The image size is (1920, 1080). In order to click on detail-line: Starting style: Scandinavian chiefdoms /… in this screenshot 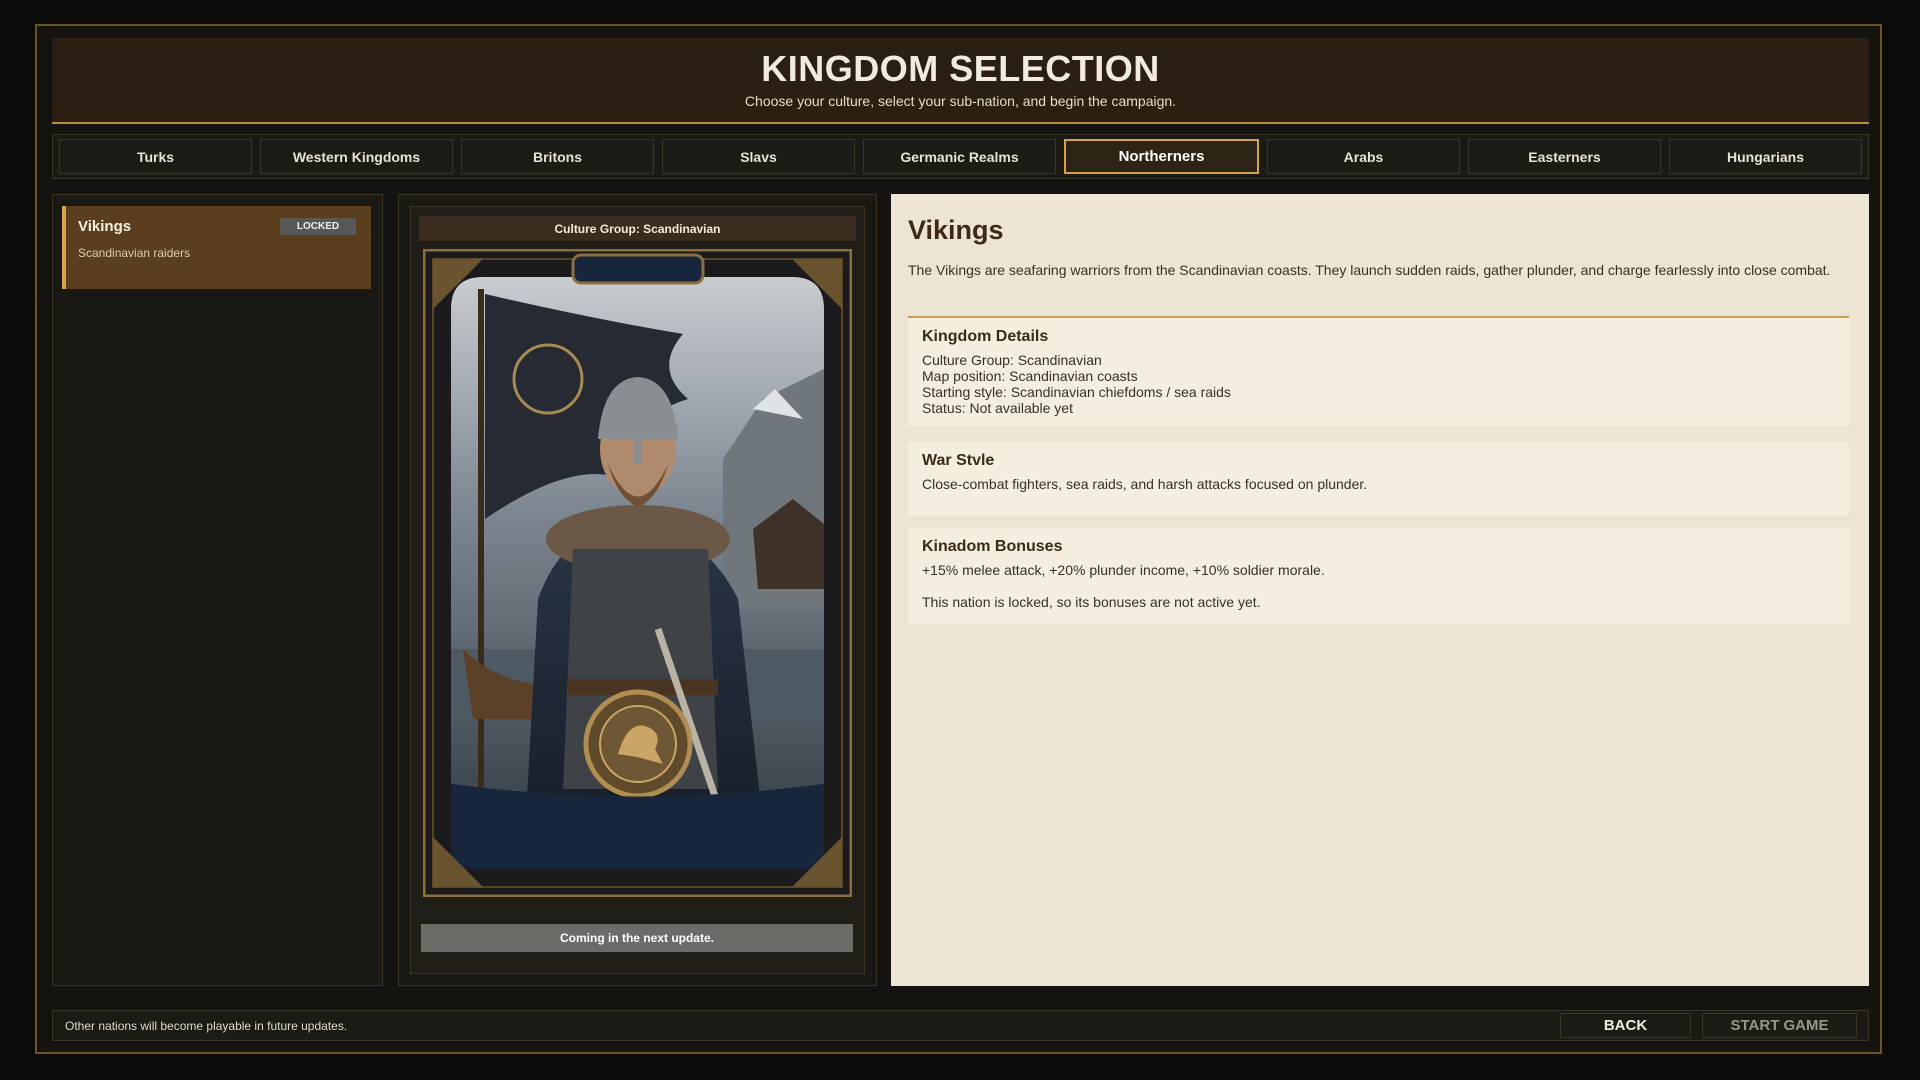, I will do `click(1076, 392)`.